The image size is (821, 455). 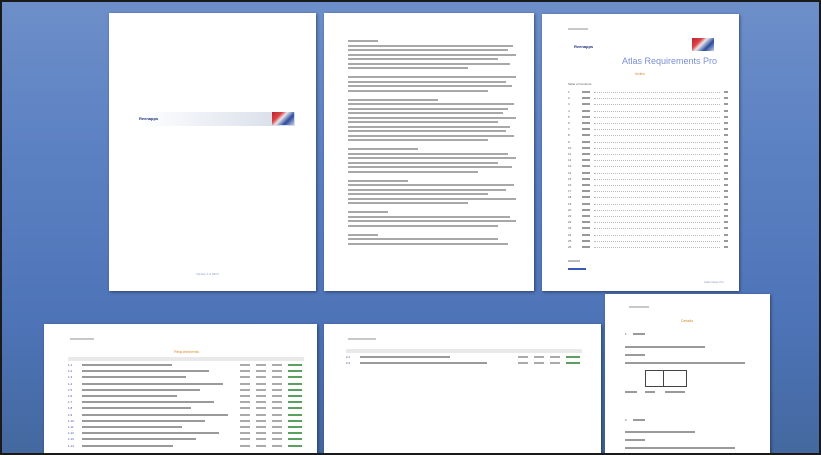 I want to click on product-title: Atlas Requirements Pro, so click(x=670, y=61).